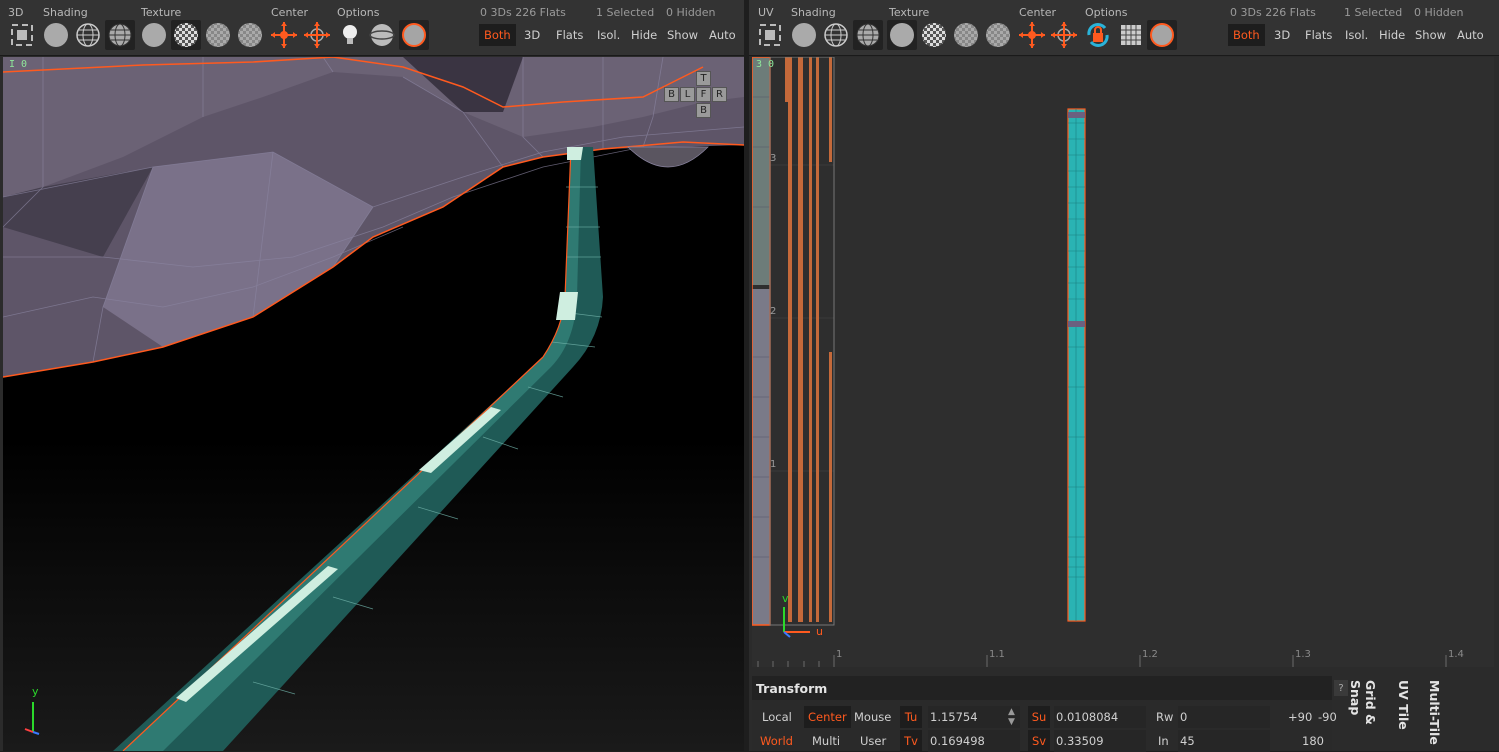 This screenshot has height=752, width=1499. I want to click on tu-field: 1.15754, so click(974, 717).